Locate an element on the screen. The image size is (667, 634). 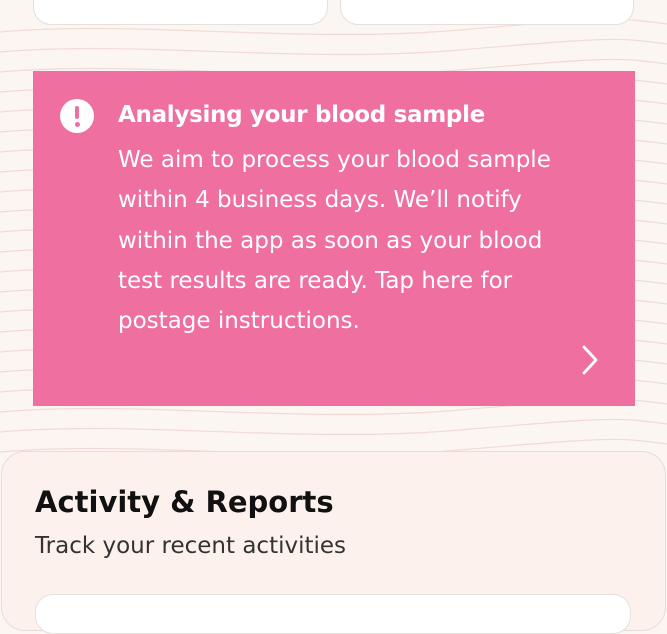
top-card-right is located at coordinates (487, 12).